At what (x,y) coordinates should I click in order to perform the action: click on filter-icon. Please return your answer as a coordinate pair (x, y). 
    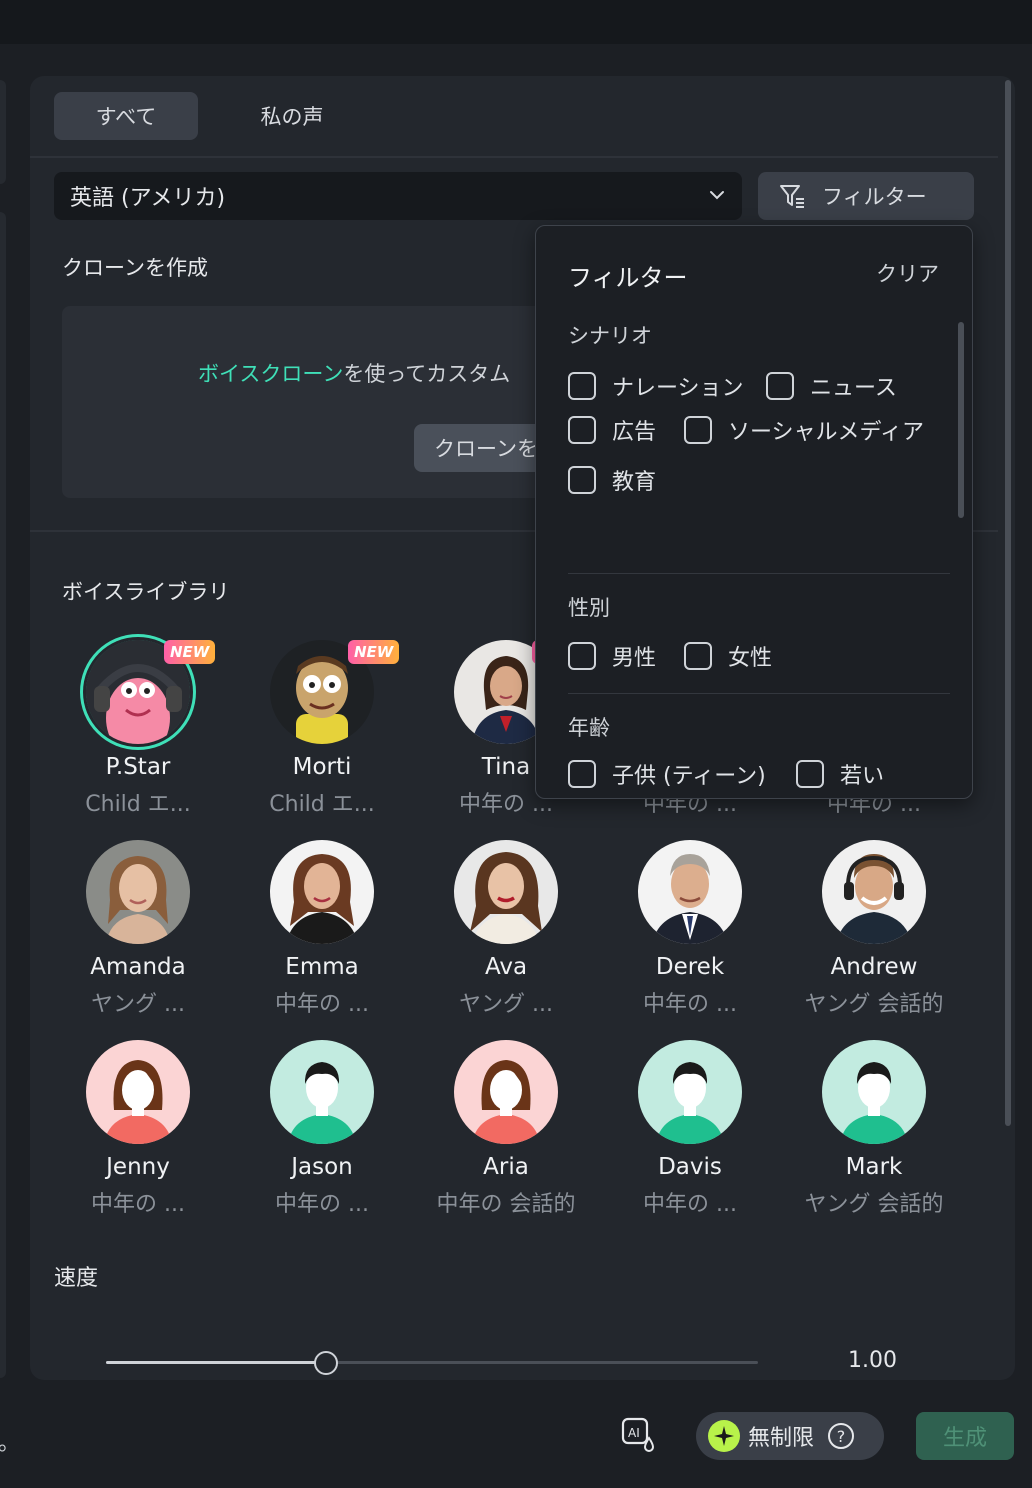
    Looking at the image, I should click on (792, 196).